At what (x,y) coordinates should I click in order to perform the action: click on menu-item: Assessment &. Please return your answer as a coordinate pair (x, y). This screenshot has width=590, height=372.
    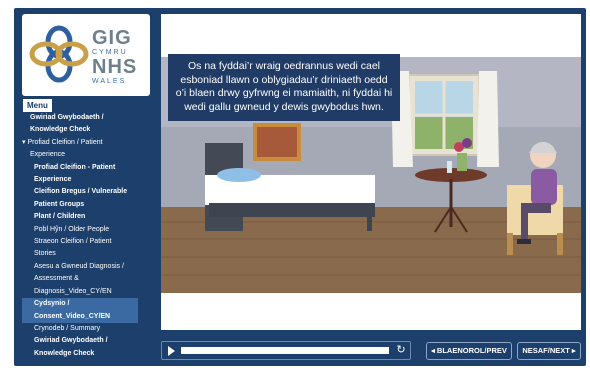
    Looking at the image, I should click on (80, 279).